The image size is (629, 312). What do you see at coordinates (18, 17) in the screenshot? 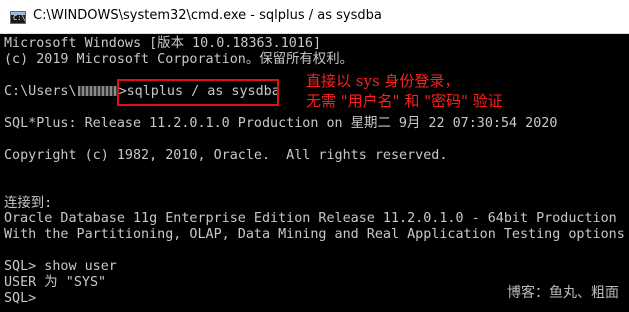
I see `cmd-console-icon: C:\` at bounding box center [18, 17].